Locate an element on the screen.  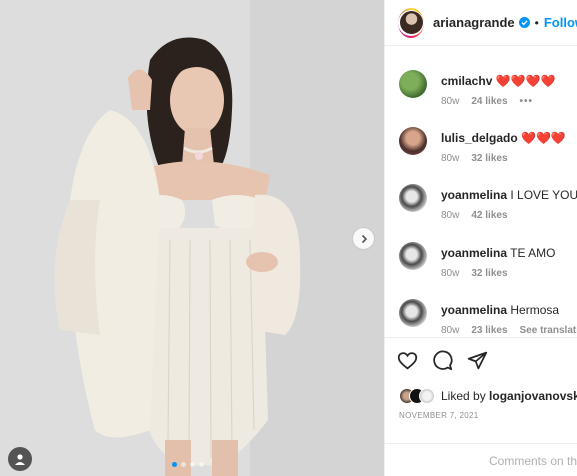
post-actions: Liked by loganjovanovsk NOVEMBER 7, 2021 is located at coordinates (481, 392).